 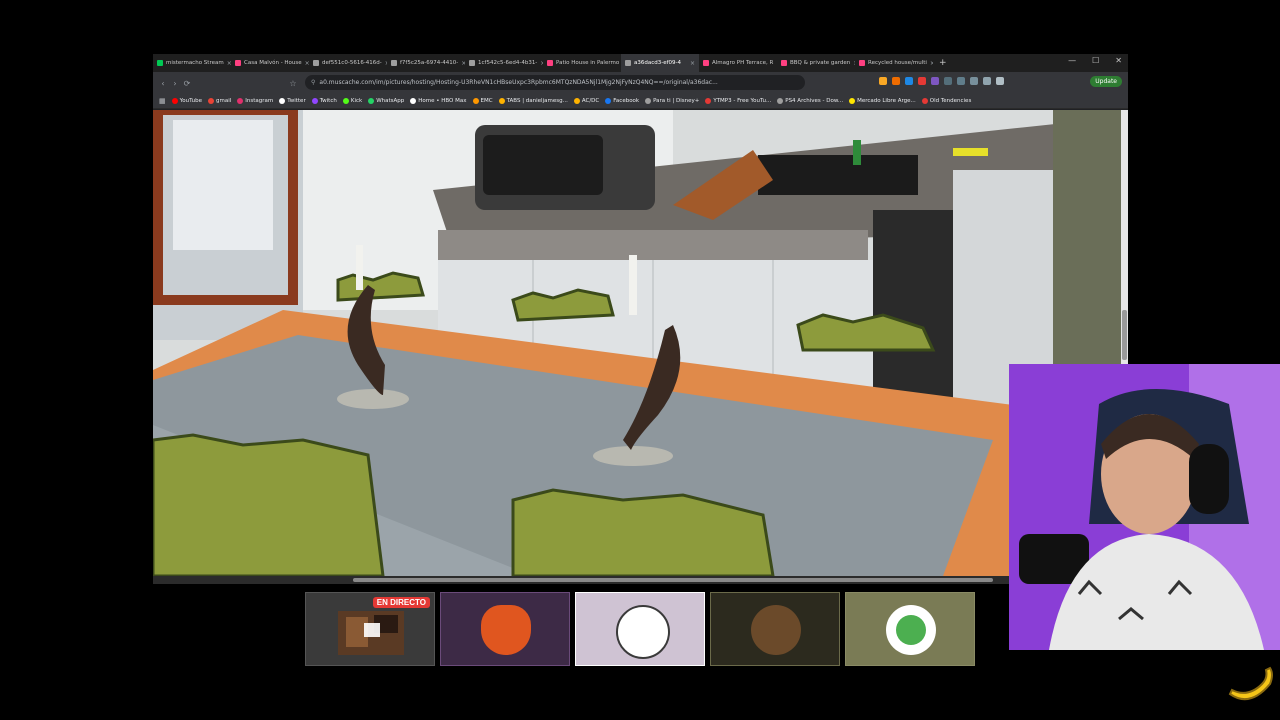 What do you see at coordinates (660, 63) in the screenshot?
I see `tab-active: a36dacd3-ef09-4 ×` at bounding box center [660, 63].